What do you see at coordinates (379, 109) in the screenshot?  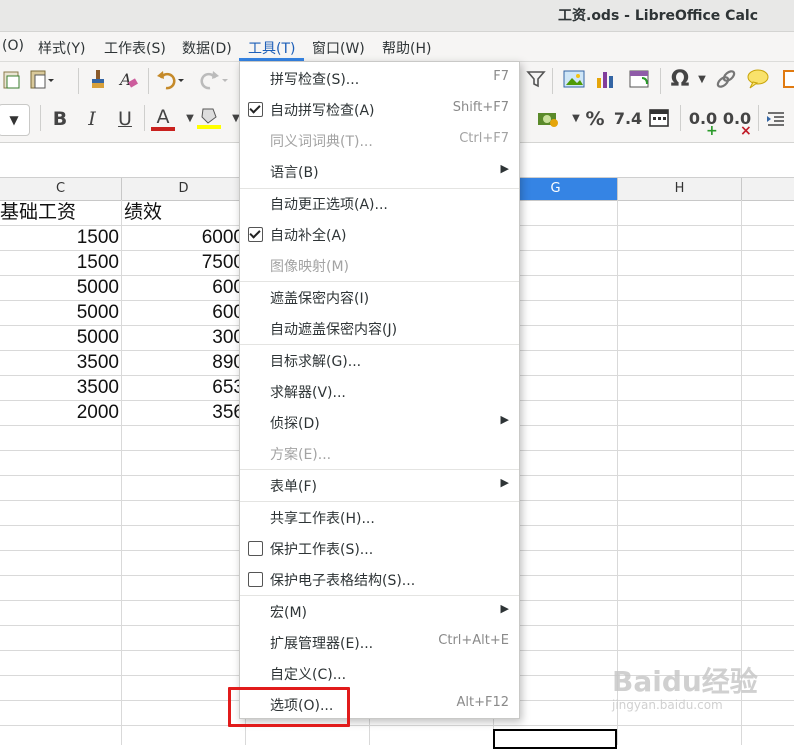 I see `menu-item-auto-spellcheck: 自动拼写检查(A) Shift+F7` at bounding box center [379, 109].